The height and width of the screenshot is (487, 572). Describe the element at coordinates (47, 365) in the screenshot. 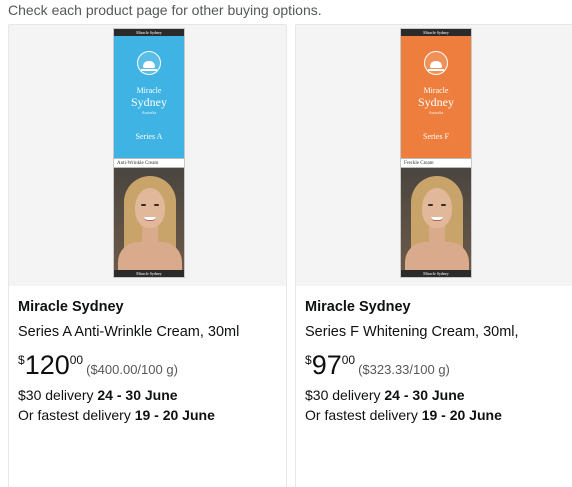

I see `price-whole: 120` at that location.